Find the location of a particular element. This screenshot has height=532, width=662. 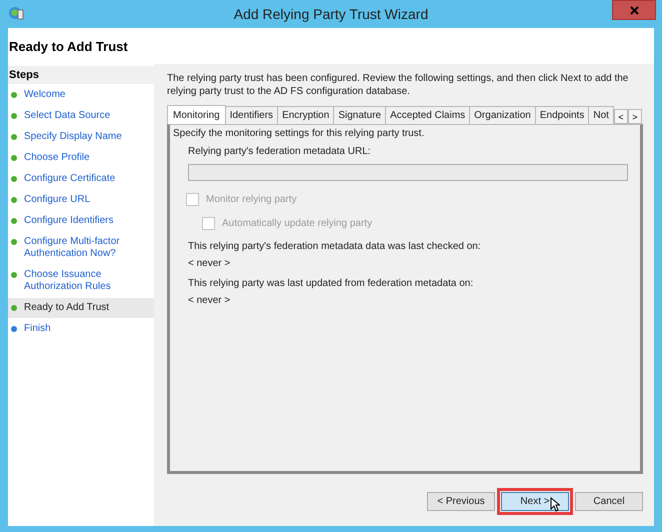

tab: Monitoring is located at coordinates (196, 114).